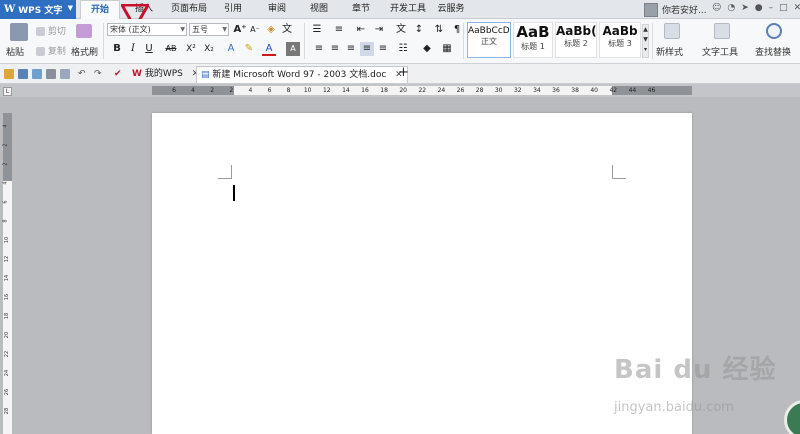  I want to click on superscript-button: X², so click(191, 49).